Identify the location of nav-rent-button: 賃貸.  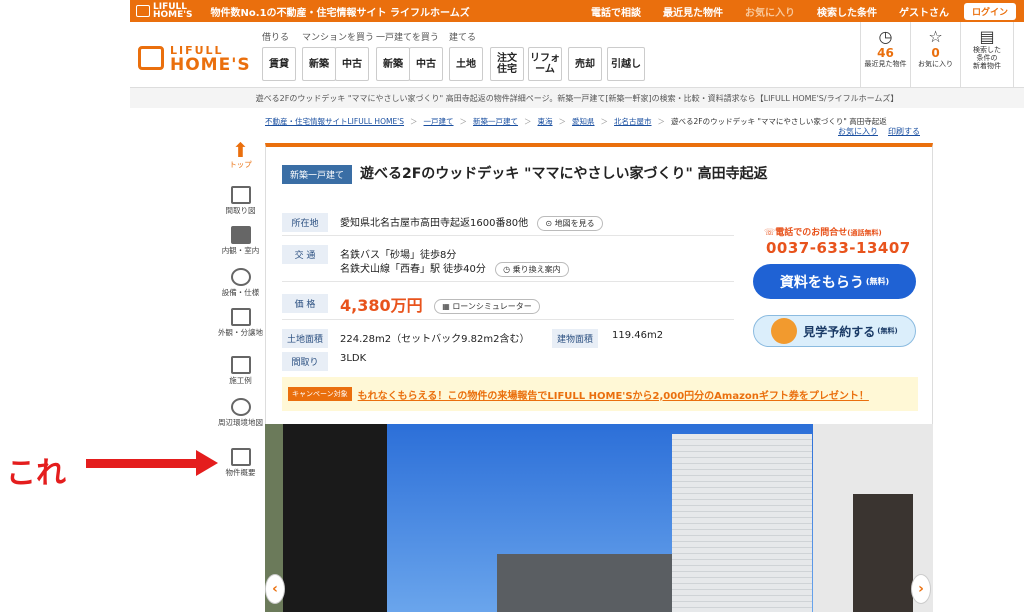
(279, 64).